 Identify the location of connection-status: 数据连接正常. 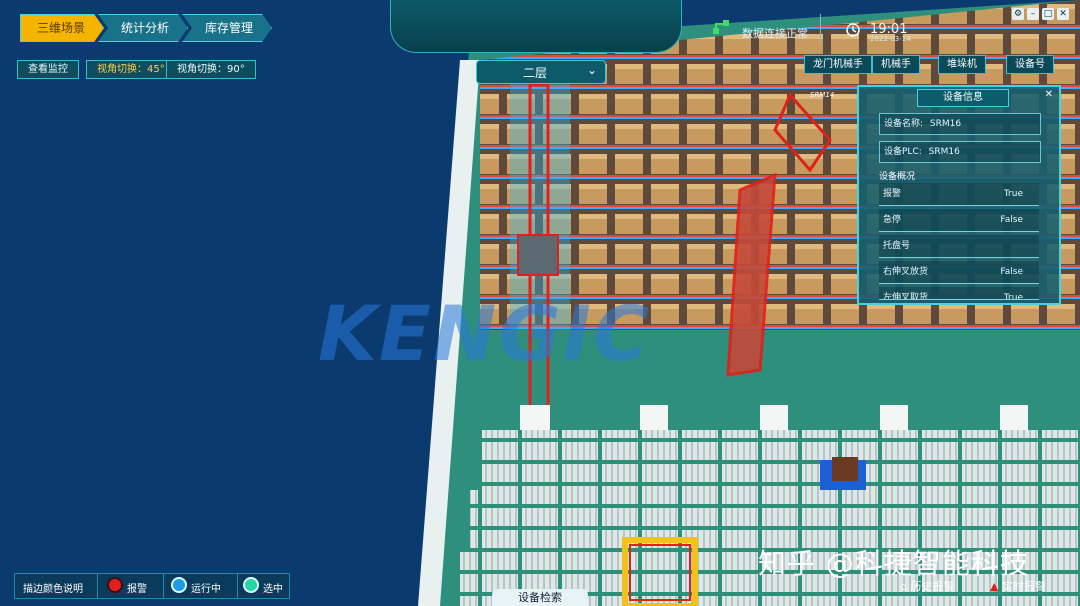
(775, 33).